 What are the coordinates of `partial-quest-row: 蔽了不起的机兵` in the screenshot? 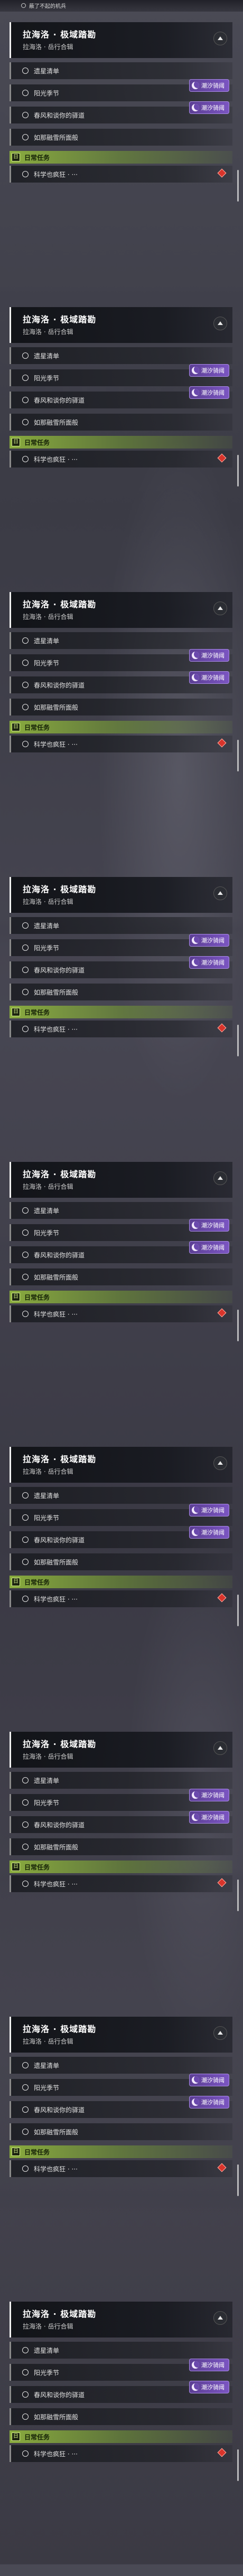 It's located at (121, 6).